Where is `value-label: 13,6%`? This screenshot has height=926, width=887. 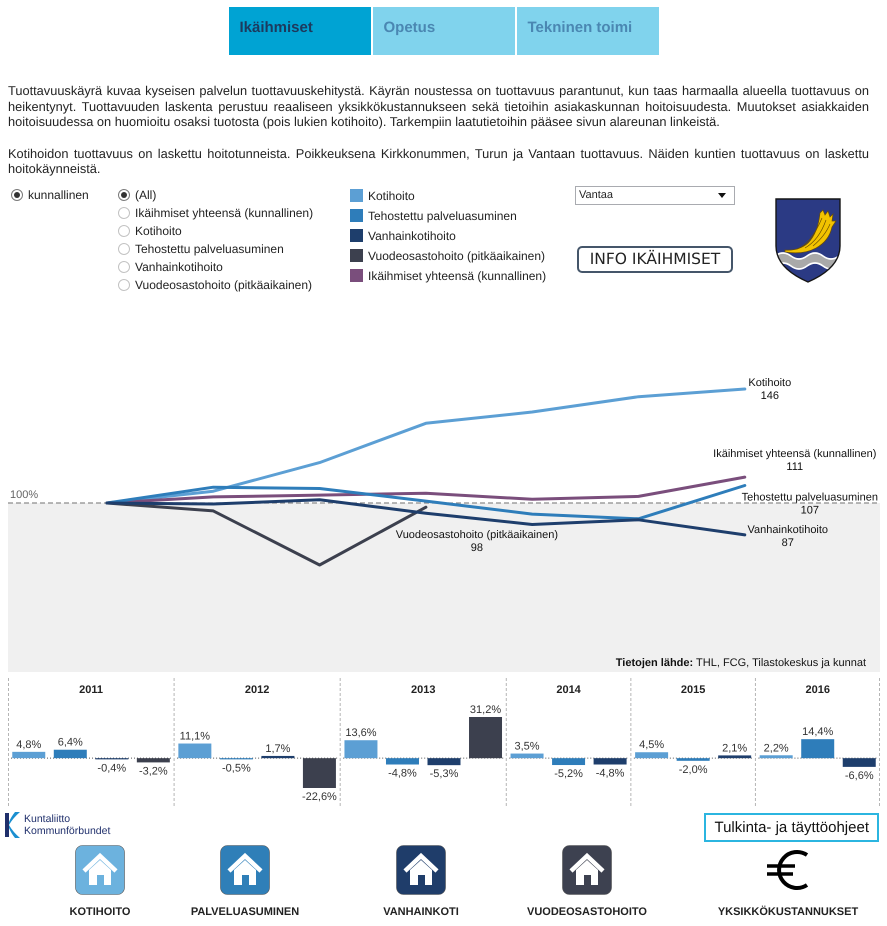
value-label: 13,6% is located at coordinates (361, 732).